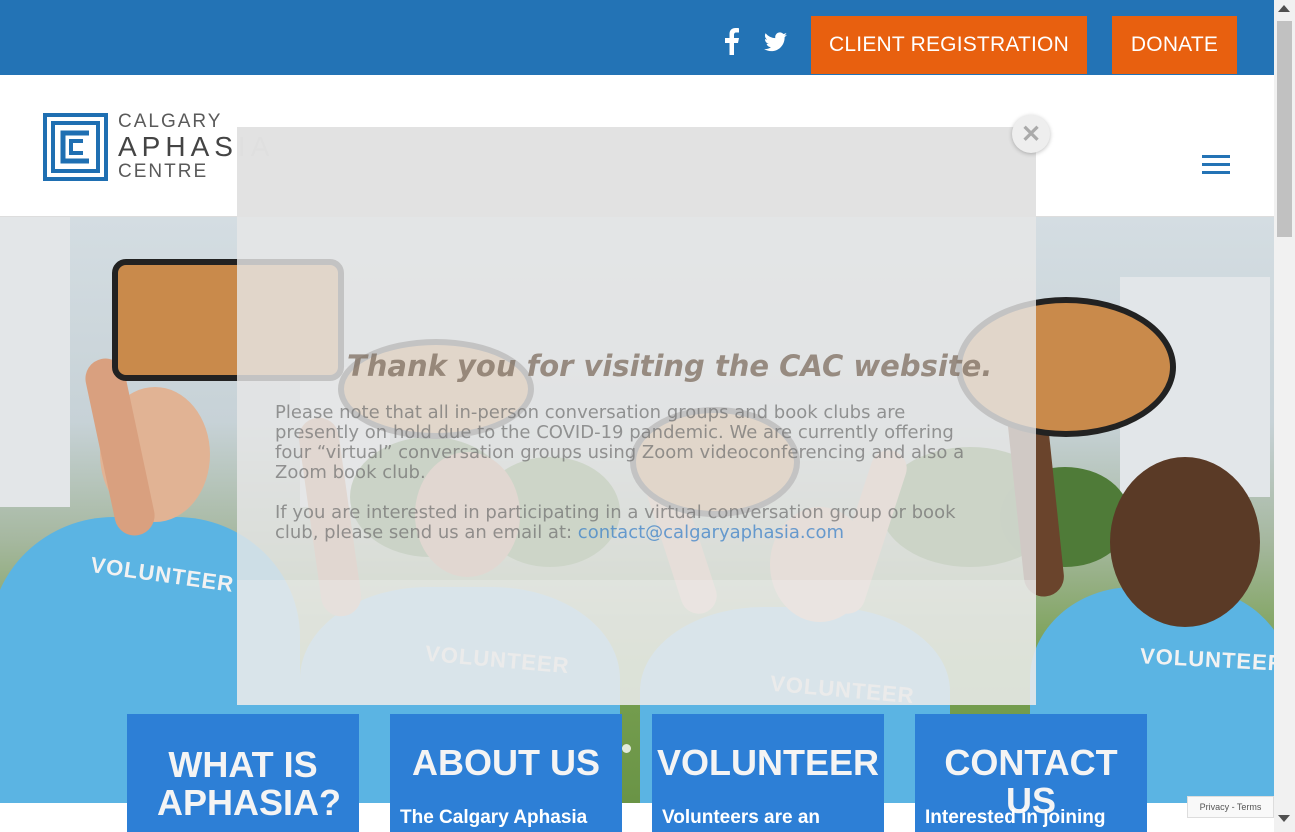 The width and height of the screenshot is (1295, 832). Describe the element at coordinates (626, 748) in the screenshot. I see `slider-dot` at that location.